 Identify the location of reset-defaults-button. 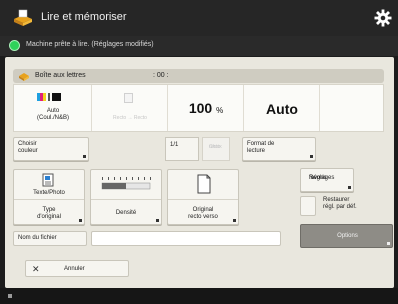
(308, 206).